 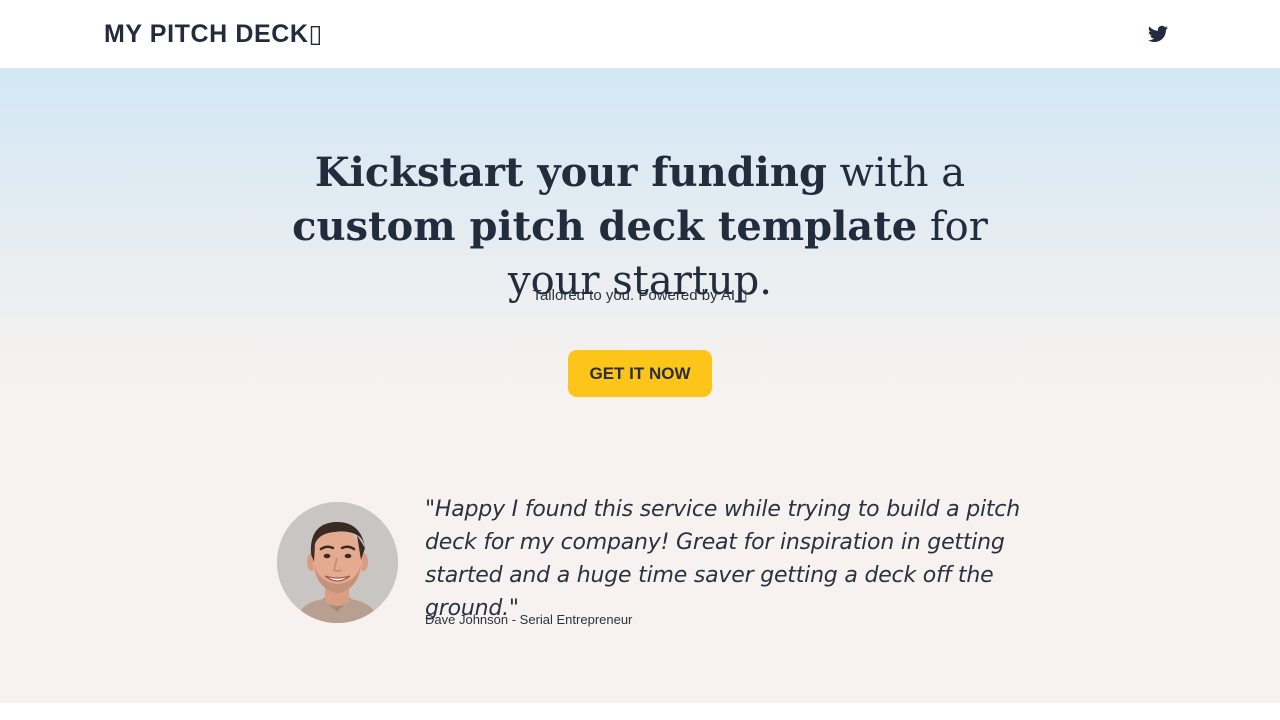 I want to click on testimonial-author: Dave Johnson - Serial Entrepreneur, so click(x=529, y=619).